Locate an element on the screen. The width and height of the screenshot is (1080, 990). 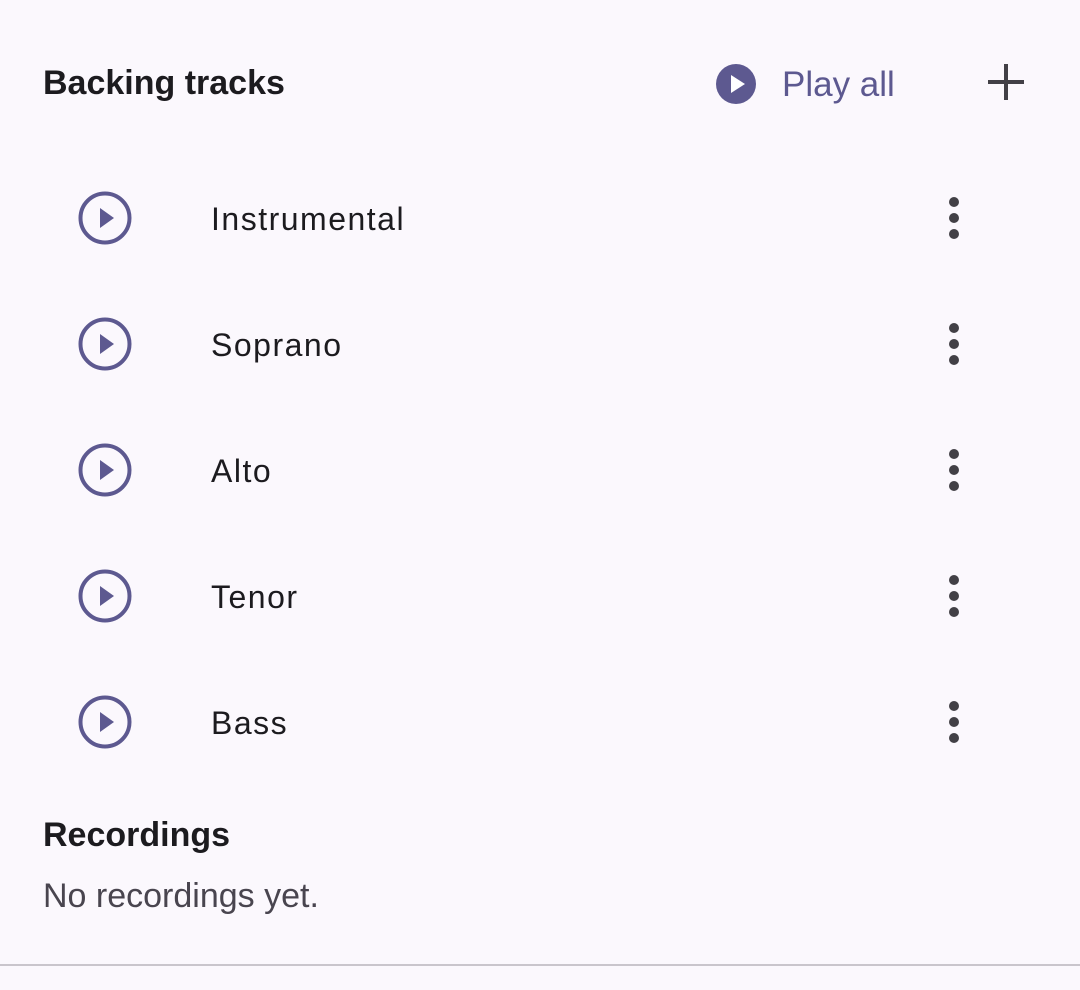
bottom-divider is located at coordinates (540, 965).